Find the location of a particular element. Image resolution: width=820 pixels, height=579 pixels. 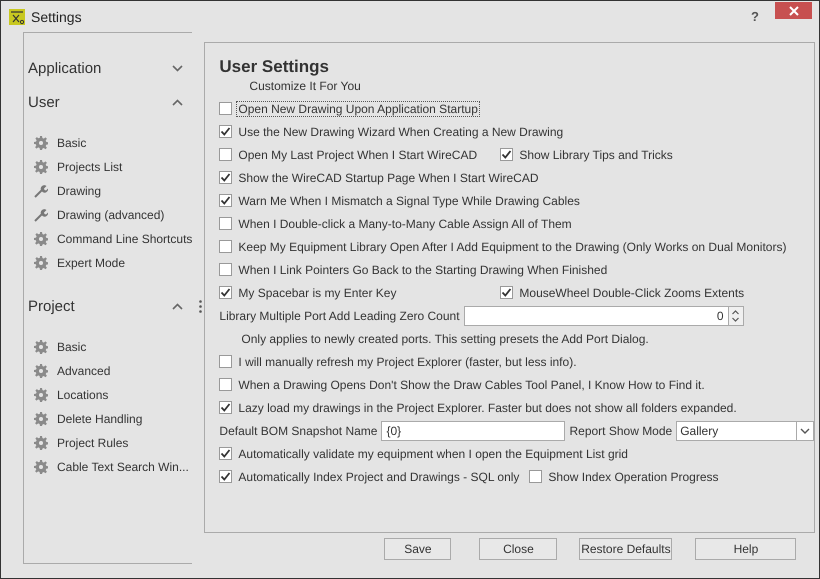

checkbox-label: Keep My Equipment Library Open After I Add Equipment to the Drawing (Only Works on Dual Monitors) is located at coordinates (512, 246).